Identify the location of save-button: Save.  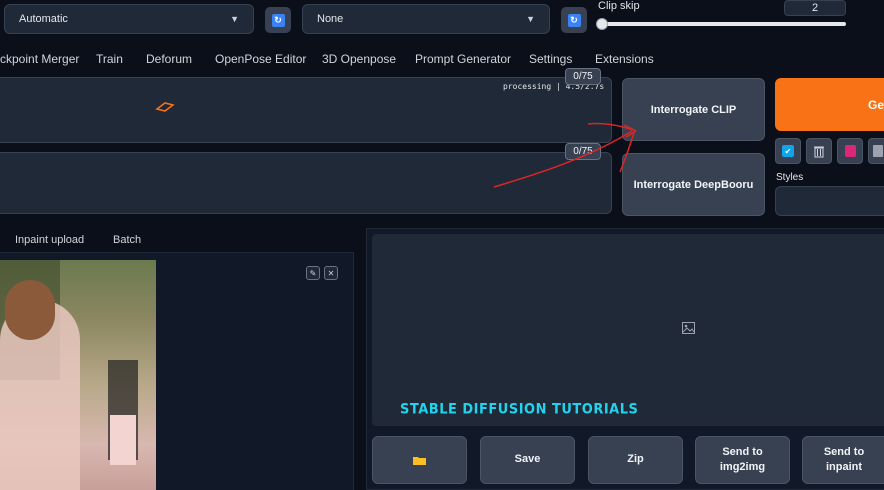
(527, 460).